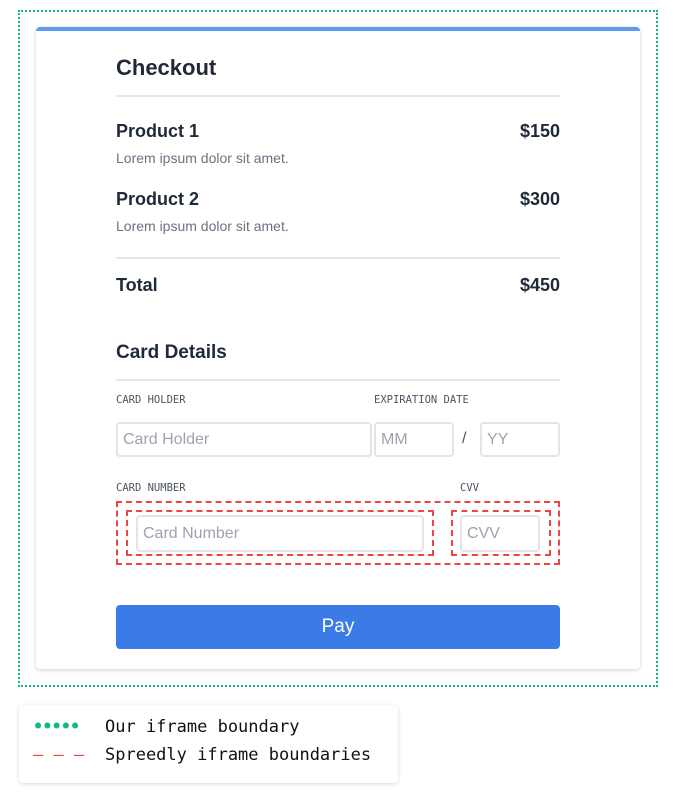 Image resolution: width=678 pixels, height=802 pixels. I want to click on product-price: $300, so click(539, 199).